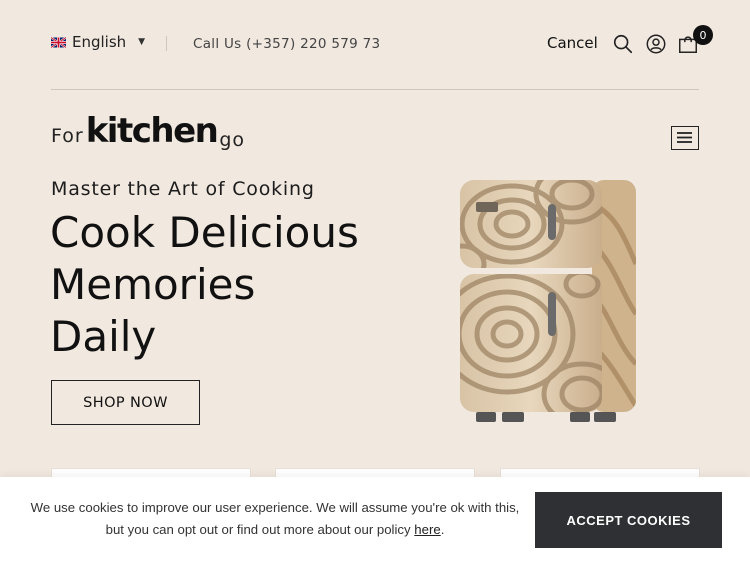 This screenshot has height=563, width=750. I want to click on language-label: English, so click(99, 42).